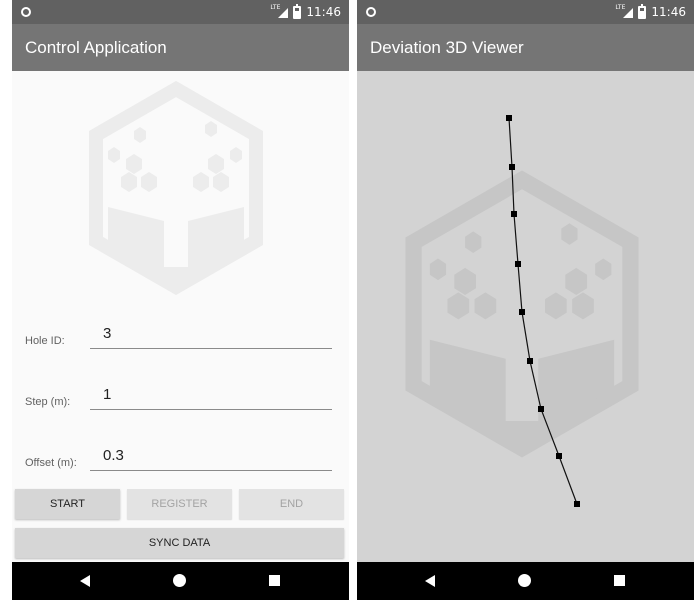  What do you see at coordinates (179, 543) in the screenshot?
I see `sync-data-button: SYNC DATA` at bounding box center [179, 543].